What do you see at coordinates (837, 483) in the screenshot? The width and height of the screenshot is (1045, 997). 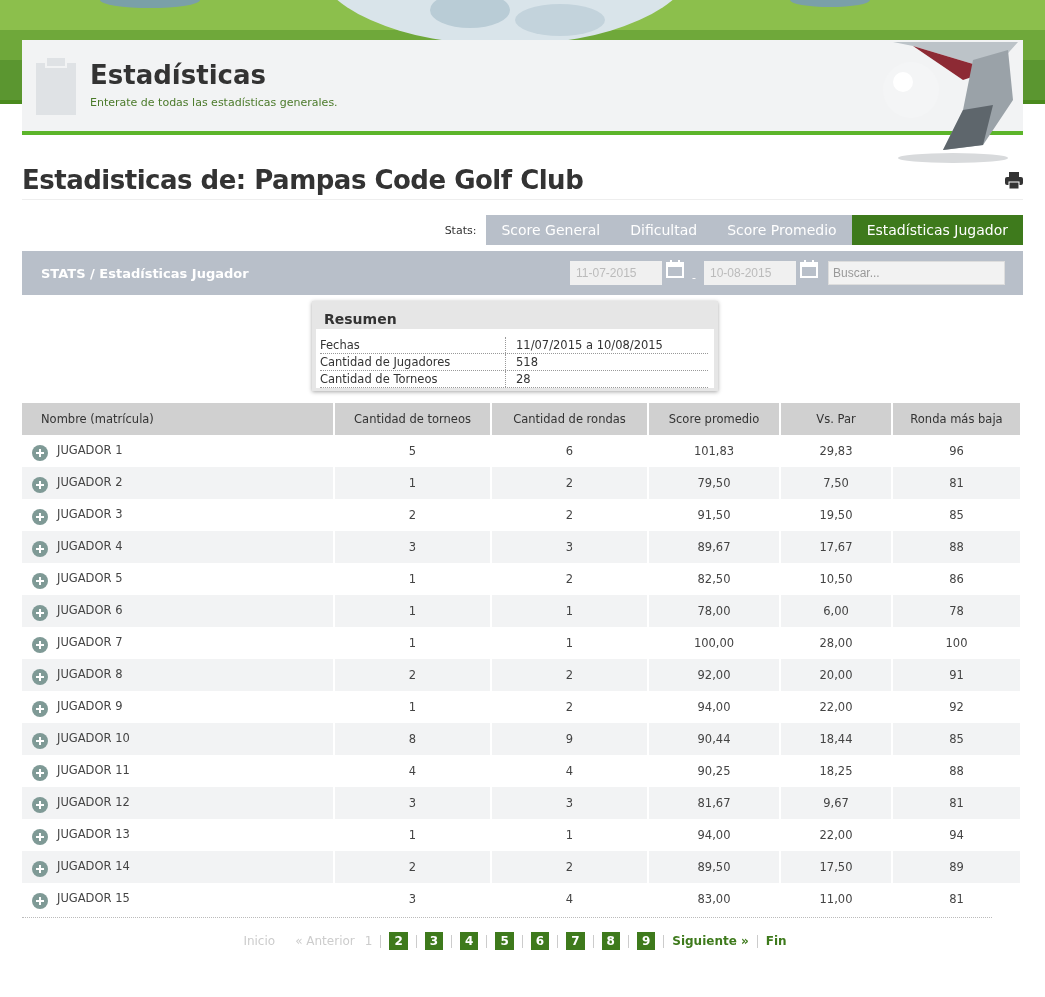 I see `table-cell: 7,50` at bounding box center [837, 483].